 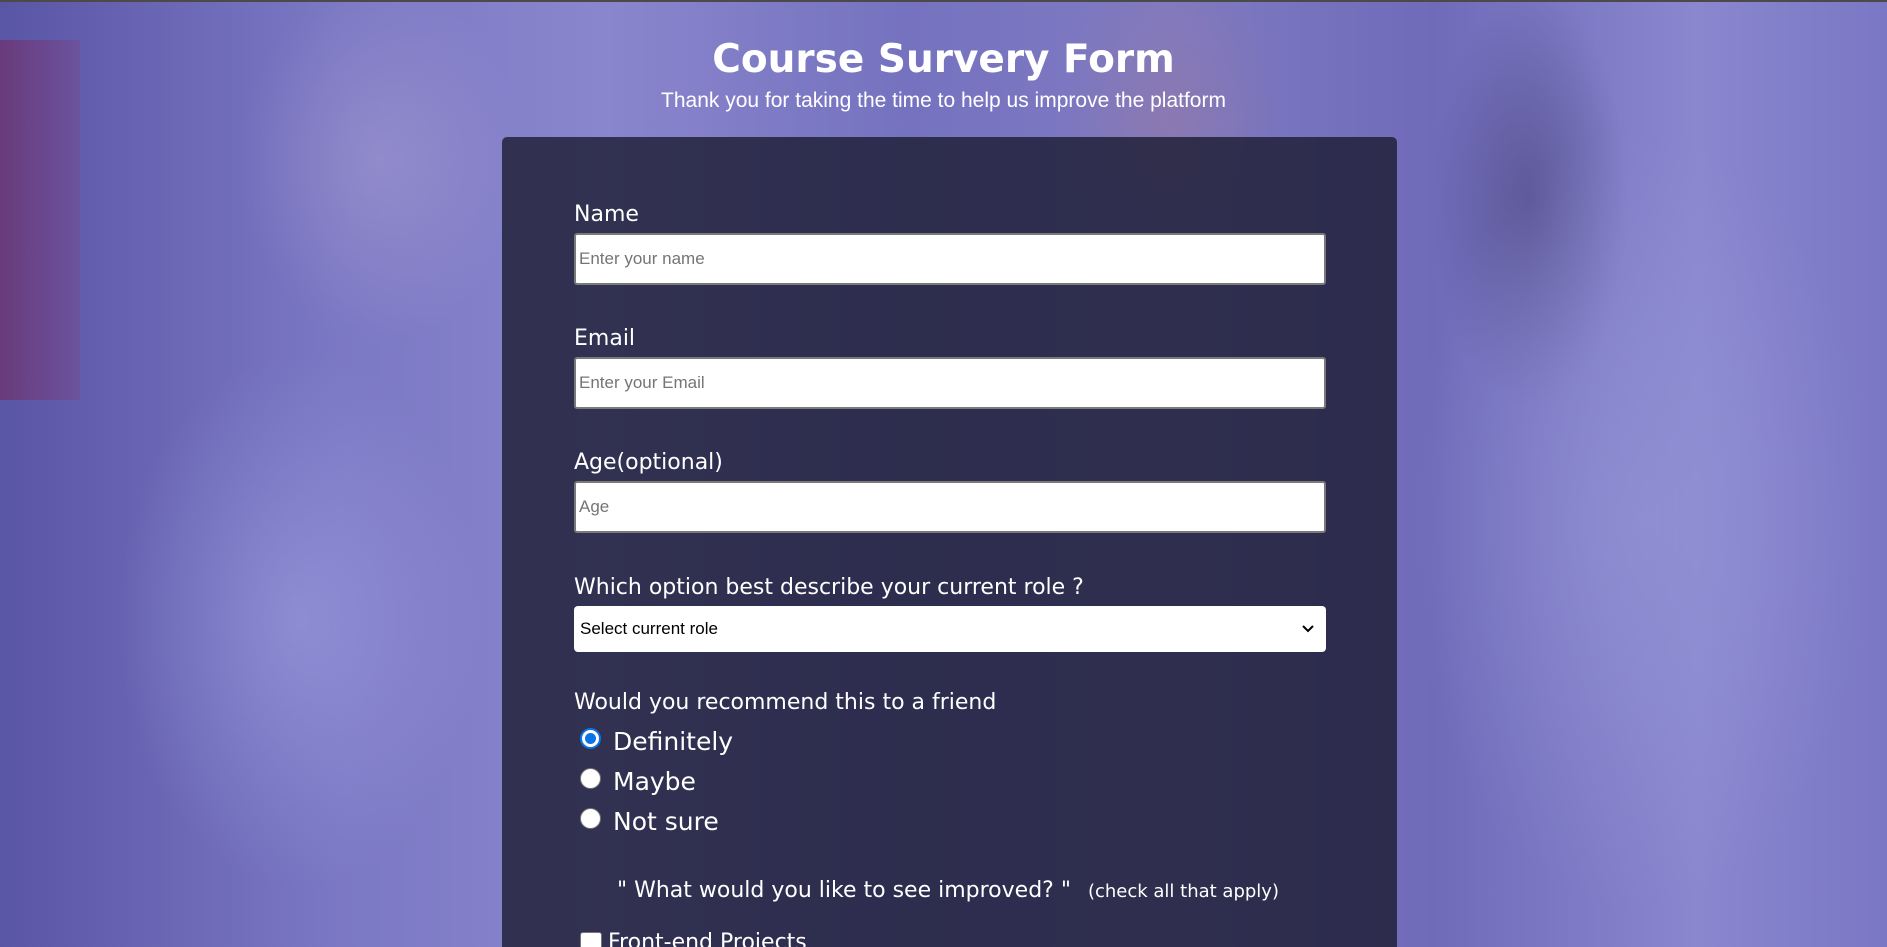 I want to click on checkbox-option-front-end: Front-end Projects, so click(x=693, y=938).